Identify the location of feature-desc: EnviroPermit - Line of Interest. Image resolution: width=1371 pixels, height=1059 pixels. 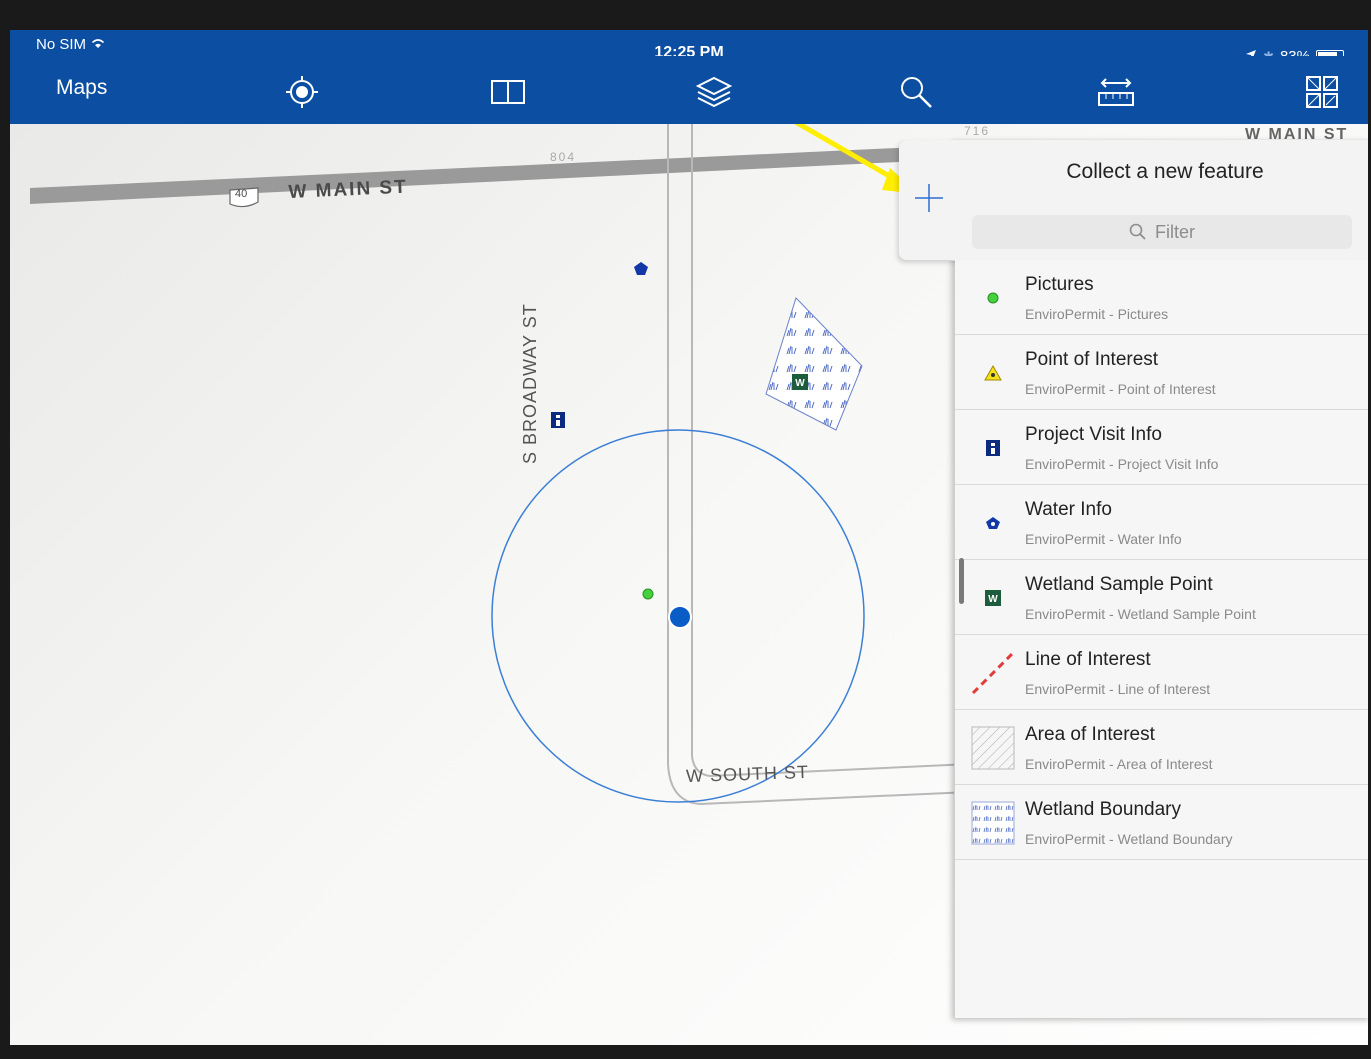
(1118, 689).